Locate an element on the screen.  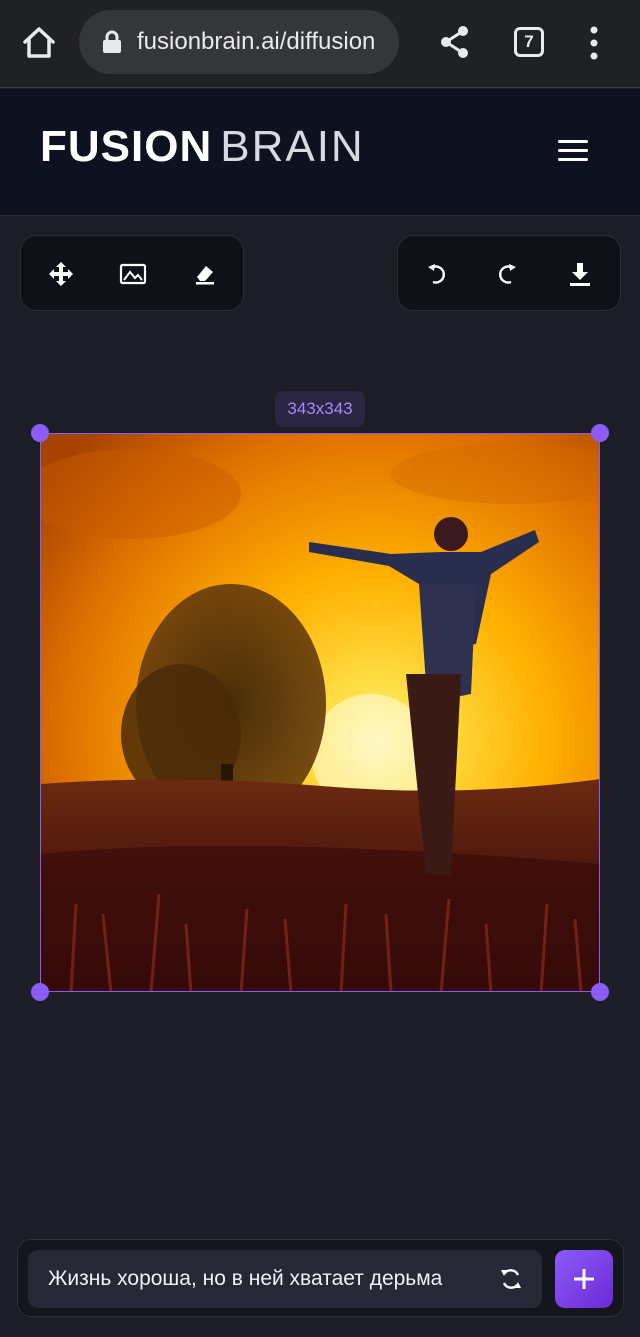
more-menu-icon is located at coordinates (594, 43).